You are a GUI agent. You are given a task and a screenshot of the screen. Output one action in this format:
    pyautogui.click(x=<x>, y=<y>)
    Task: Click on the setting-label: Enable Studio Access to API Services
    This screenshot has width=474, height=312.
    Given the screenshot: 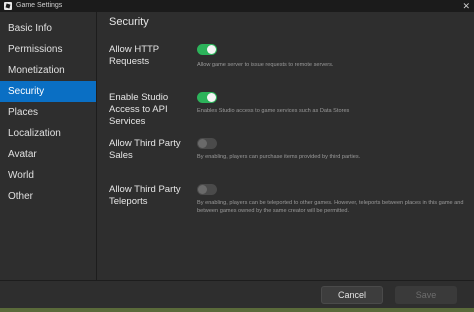 What is the action you would take?
    pyautogui.click(x=139, y=109)
    